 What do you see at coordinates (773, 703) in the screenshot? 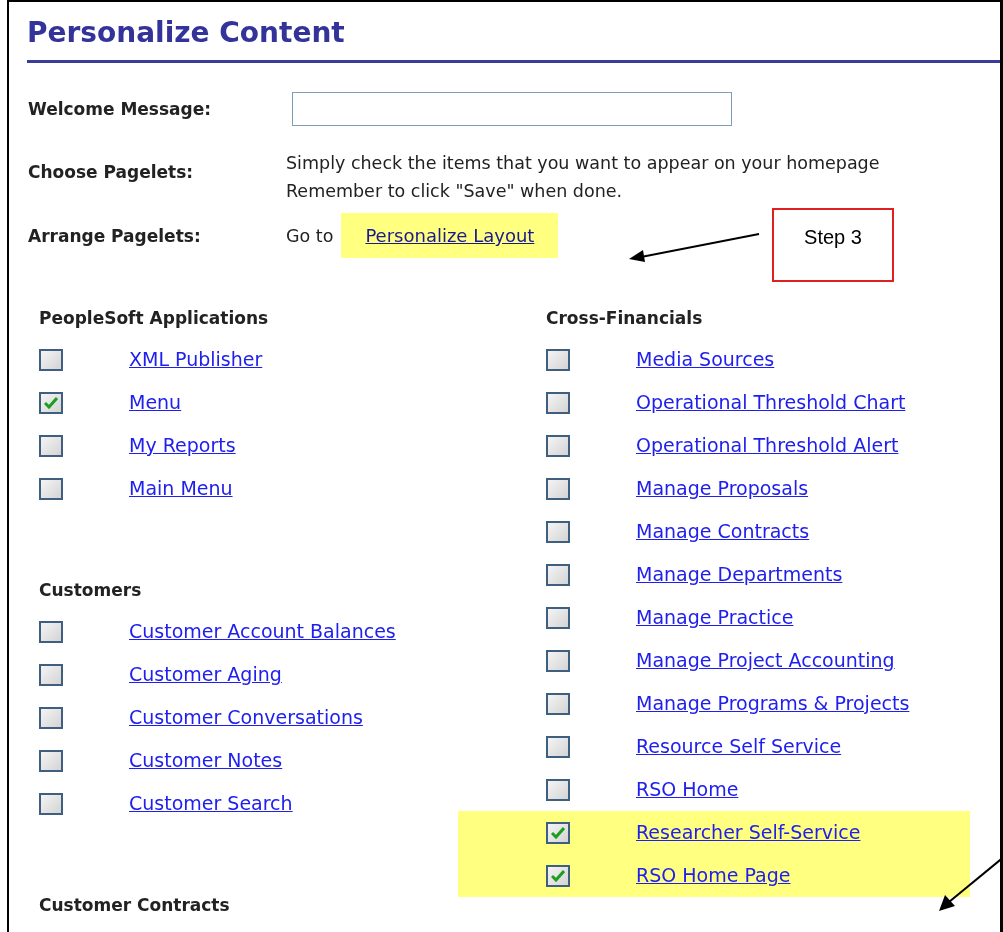
I see `pagelet-link: Manage Programs & Projects` at bounding box center [773, 703].